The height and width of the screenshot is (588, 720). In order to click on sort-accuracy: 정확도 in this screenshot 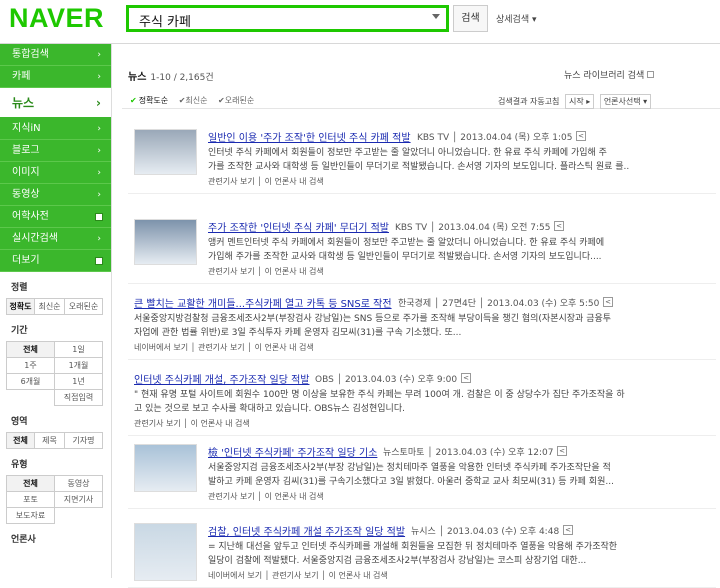, I will do `click(20, 306)`.